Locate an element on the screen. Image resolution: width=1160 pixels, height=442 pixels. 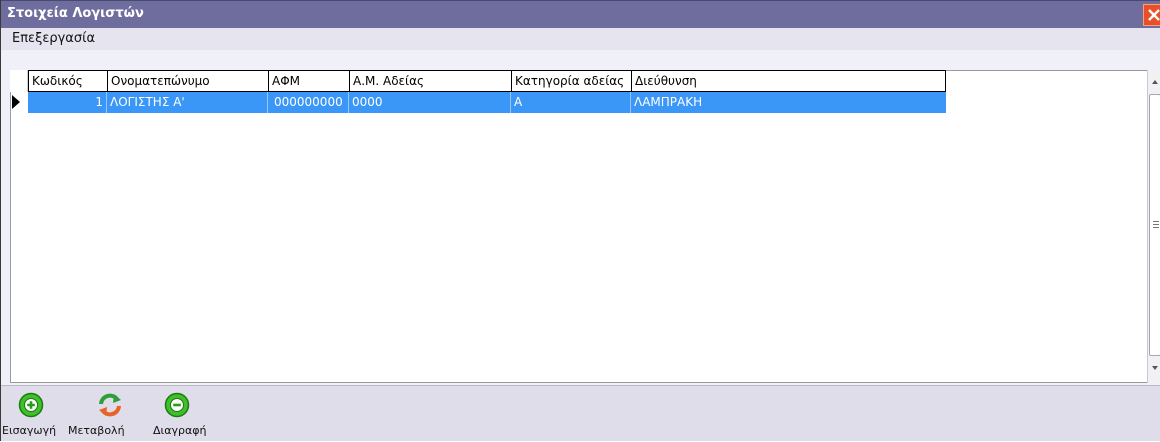
insert-label: Εισαγωγή is located at coordinates (29, 430).